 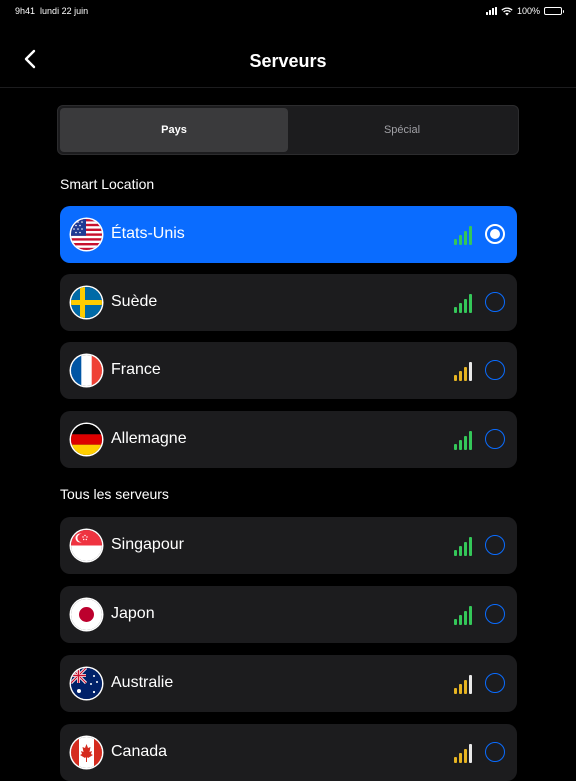 What do you see at coordinates (86, 302) in the screenshot?
I see `sweden-flag-icon` at bounding box center [86, 302].